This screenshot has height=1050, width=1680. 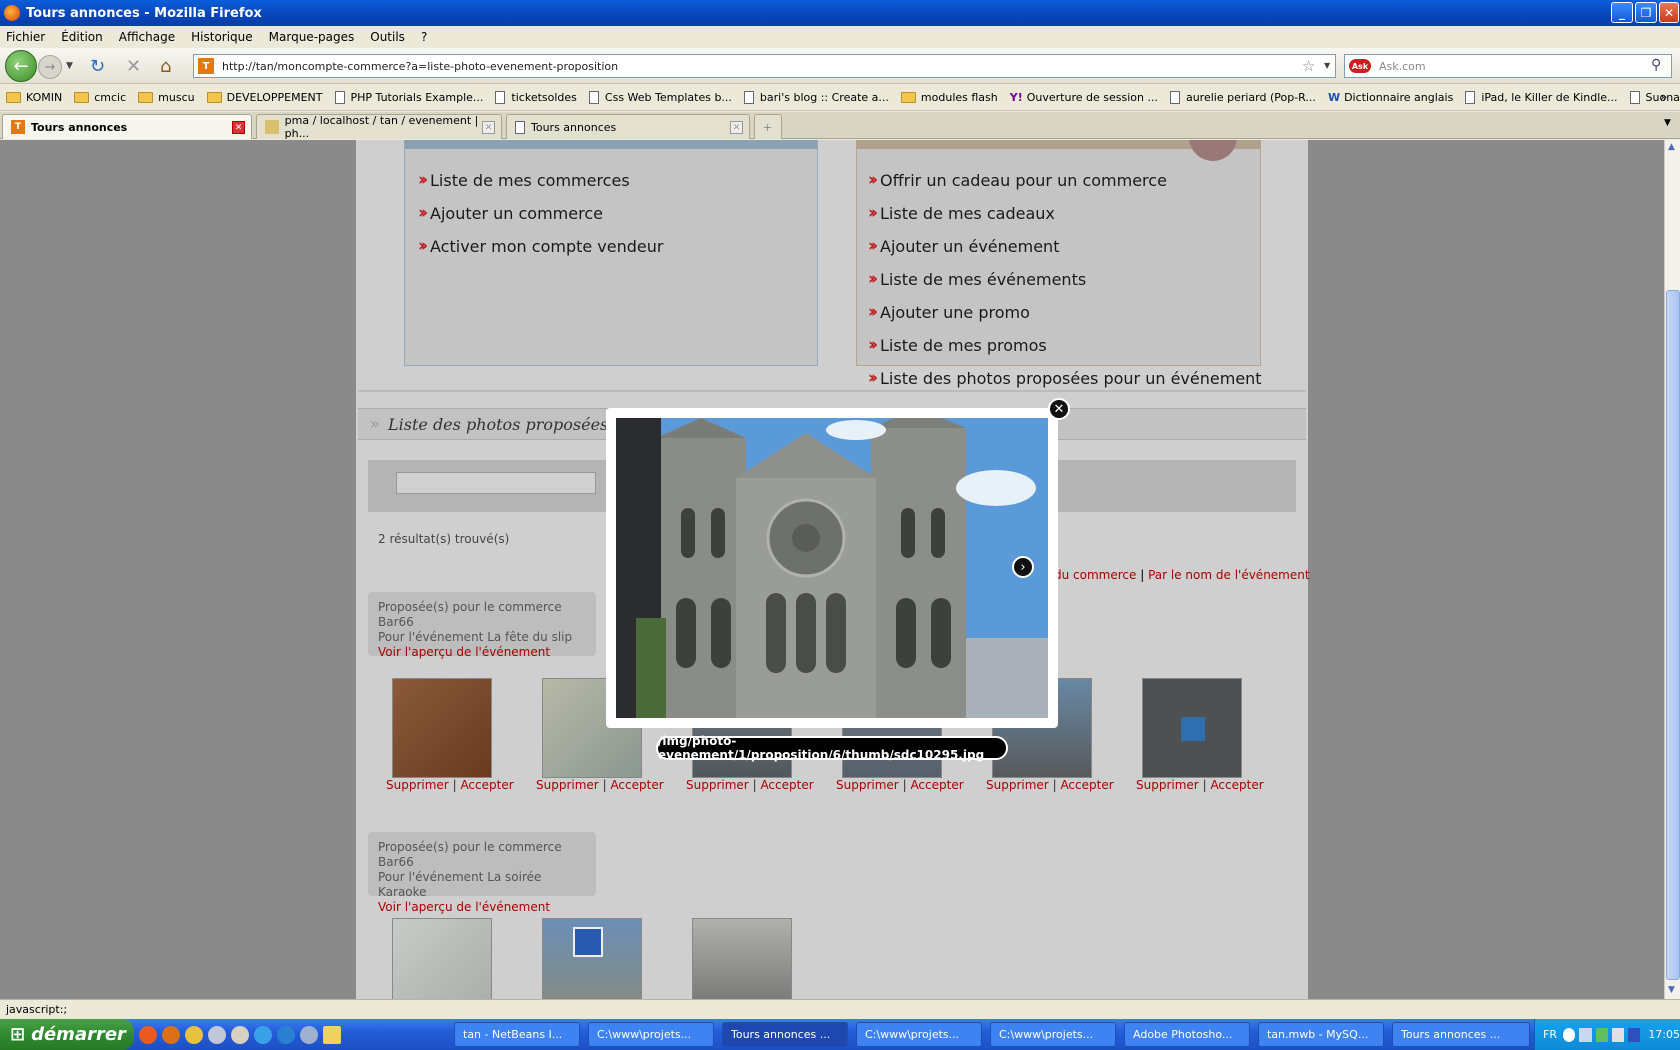 I want to click on url-dropdown-icon: ▼, so click(x=1327, y=65).